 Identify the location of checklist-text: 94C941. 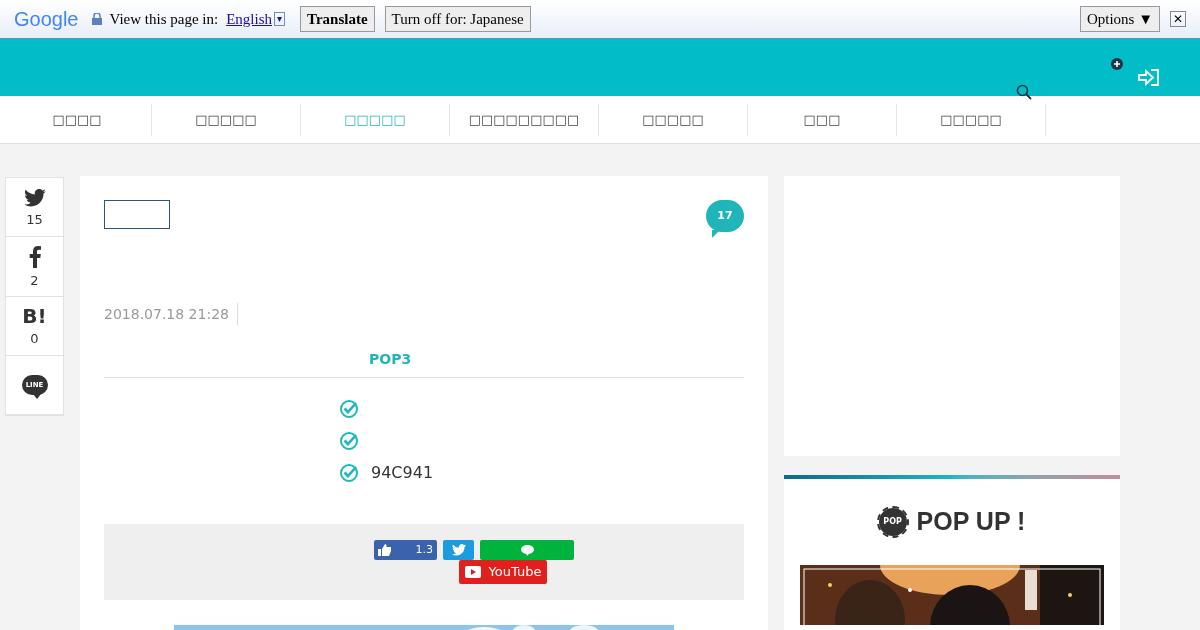
(402, 473).